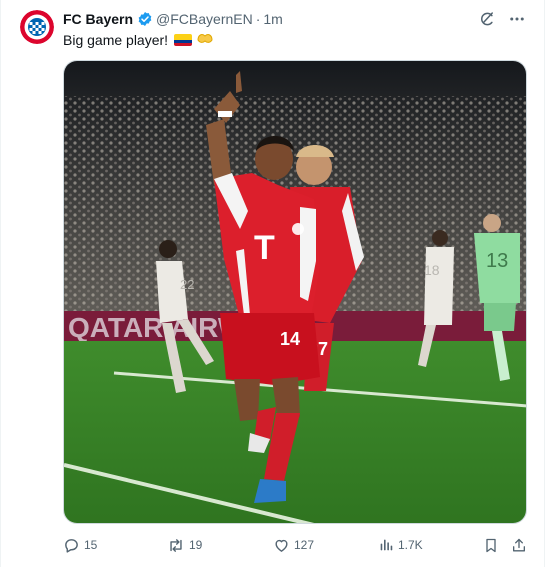  I want to click on reply-count: 15, so click(91, 545).